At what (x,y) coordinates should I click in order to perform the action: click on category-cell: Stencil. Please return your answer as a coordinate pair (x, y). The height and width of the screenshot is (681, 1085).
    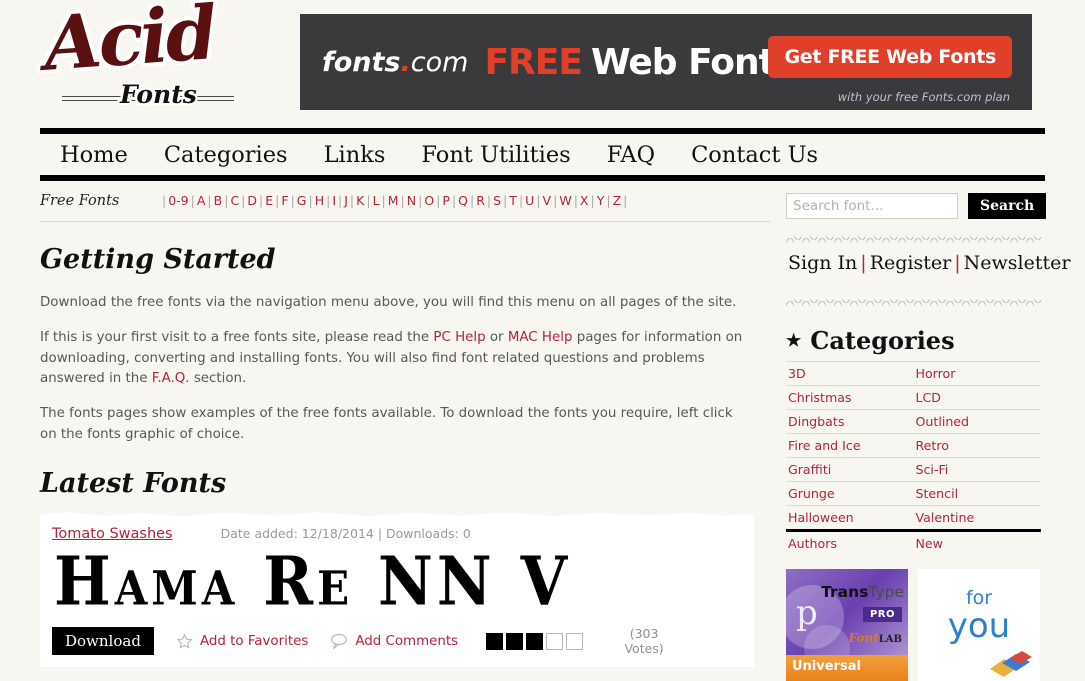
    Looking at the image, I should click on (977, 493).